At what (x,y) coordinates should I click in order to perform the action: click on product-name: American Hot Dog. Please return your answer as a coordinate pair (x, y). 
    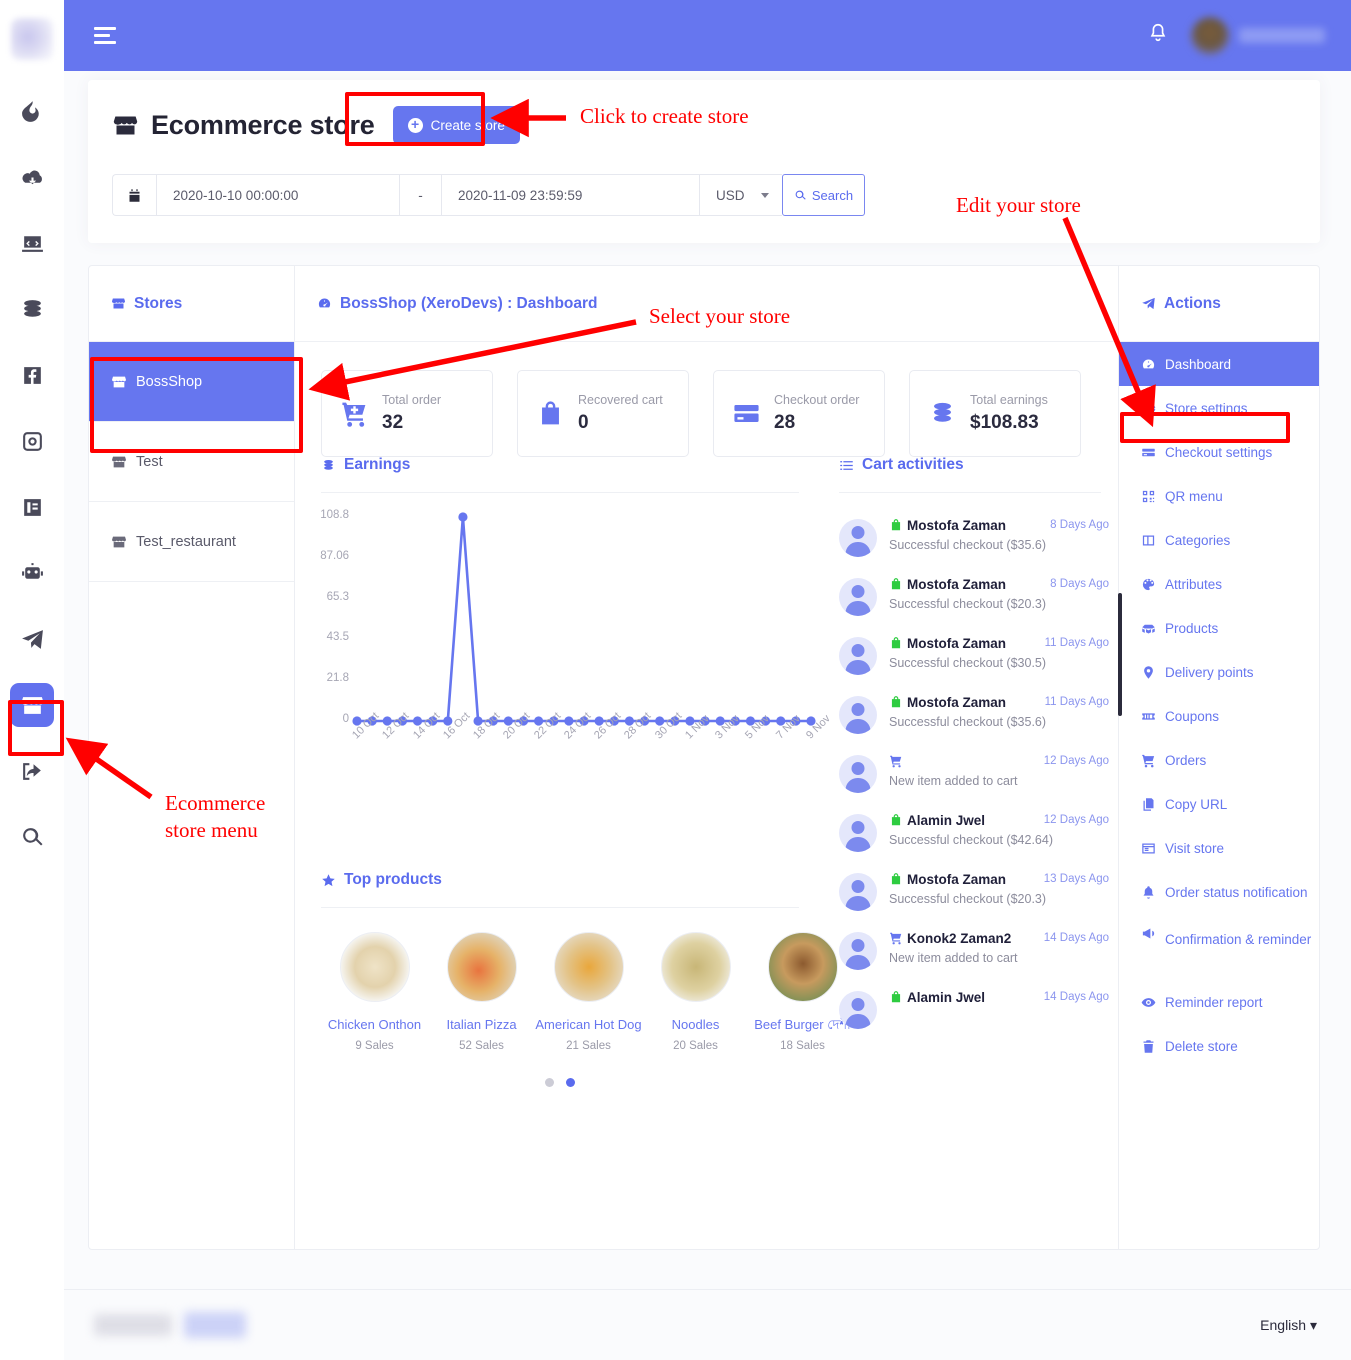
    Looking at the image, I should click on (588, 1025).